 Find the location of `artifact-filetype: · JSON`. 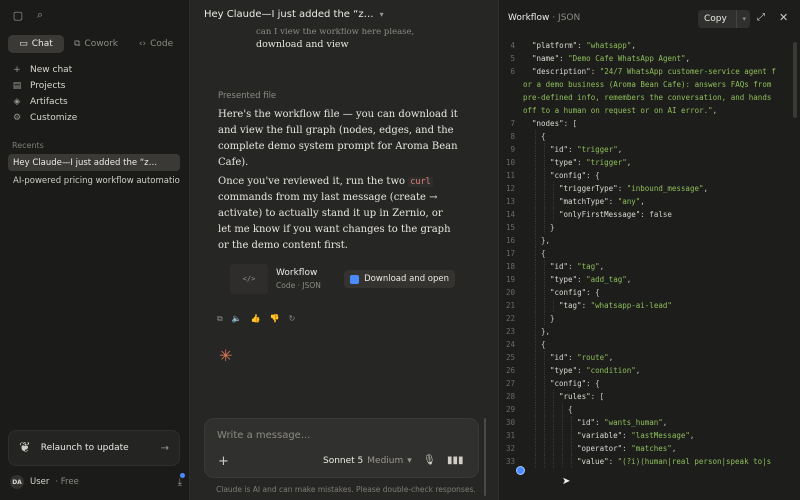

artifact-filetype: · JSON is located at coordinates (566, 18).